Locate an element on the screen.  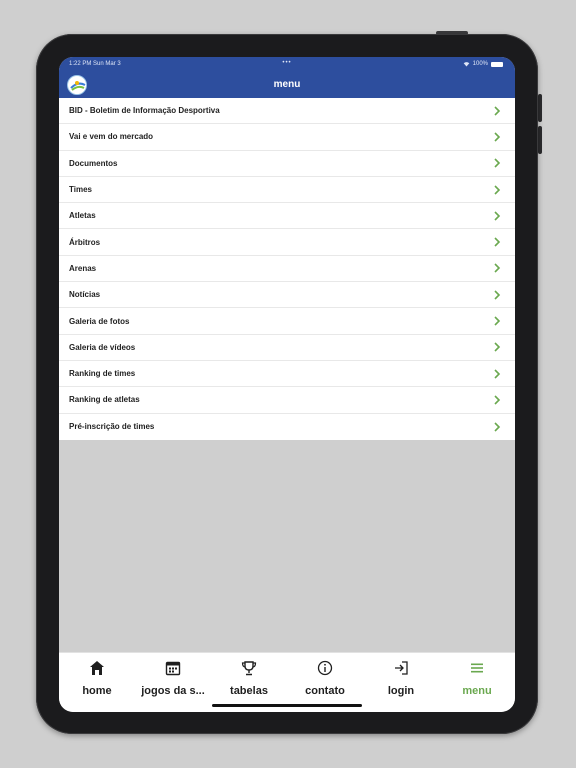
bottom-tab-bar: home jogos da s... tabelas contato login menu is located at coordinates (287, 682).